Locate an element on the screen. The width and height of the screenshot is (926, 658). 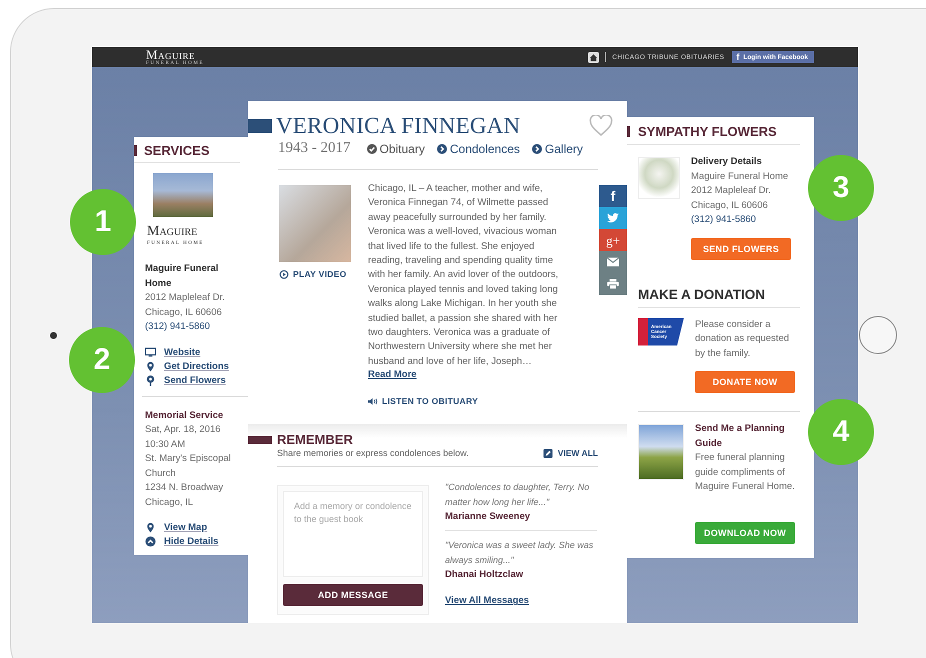
section-tab: Gallery is located at coordinates (557, 149).